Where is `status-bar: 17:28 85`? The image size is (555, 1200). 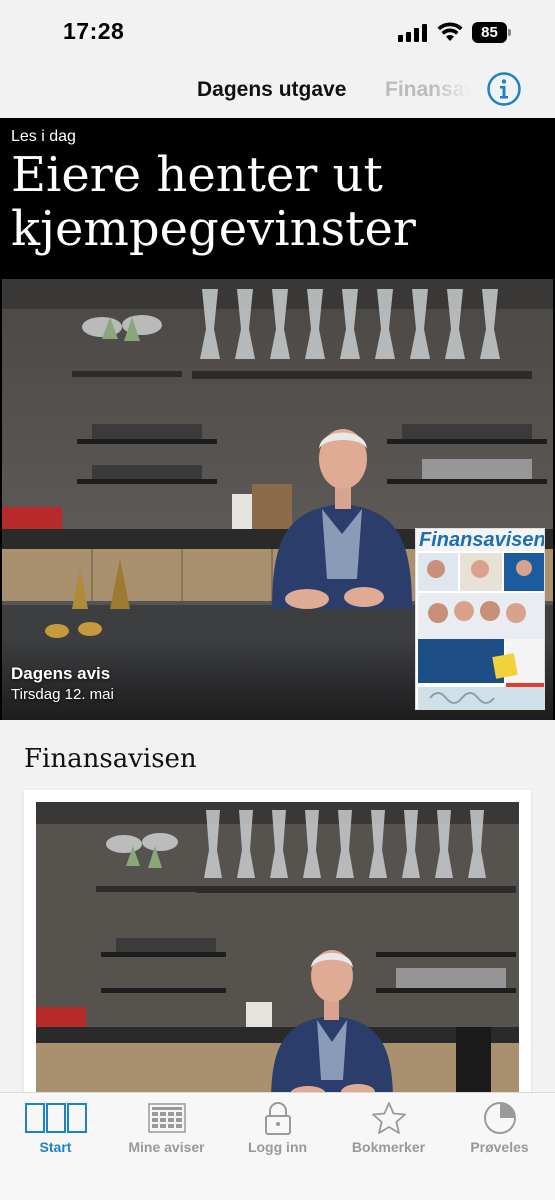 status-bar: 17:28 85 is located at coordinates (277, 31).